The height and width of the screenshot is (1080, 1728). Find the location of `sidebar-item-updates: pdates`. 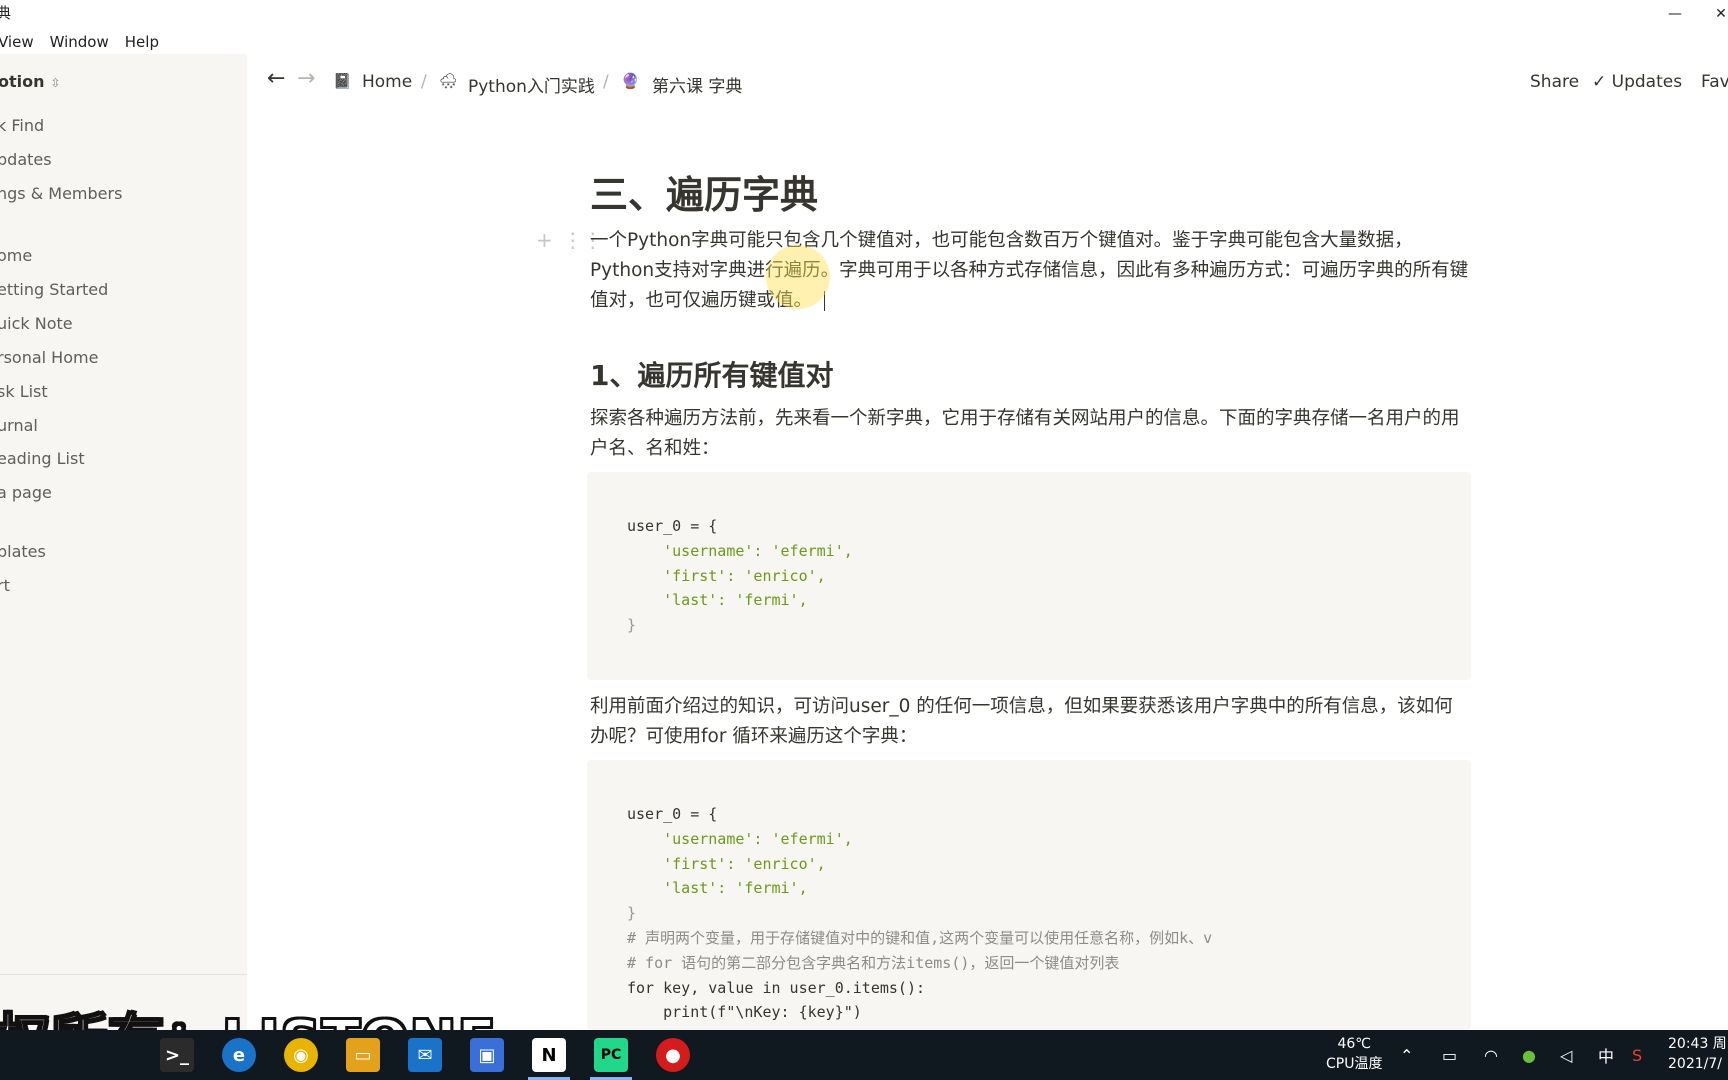

sidebar-item-updates: pdates is located at coordinates (26, 159).